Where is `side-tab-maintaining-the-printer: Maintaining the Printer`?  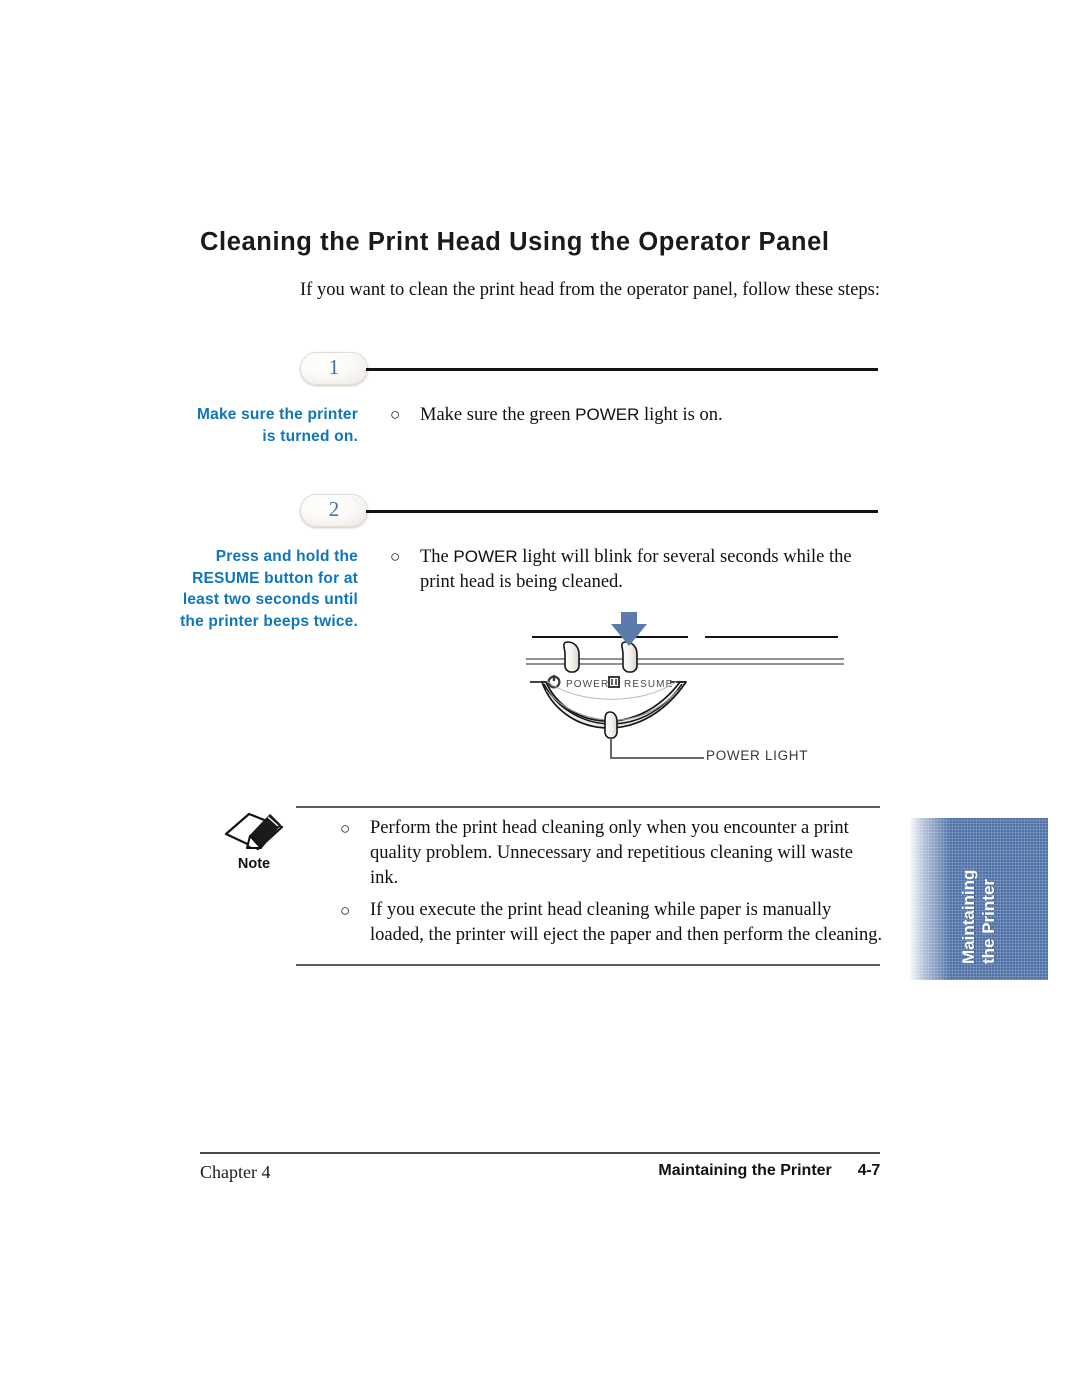 side-tab-maintaining-the-printer: Maintaining the Printer is located at coordinates (979, 899).